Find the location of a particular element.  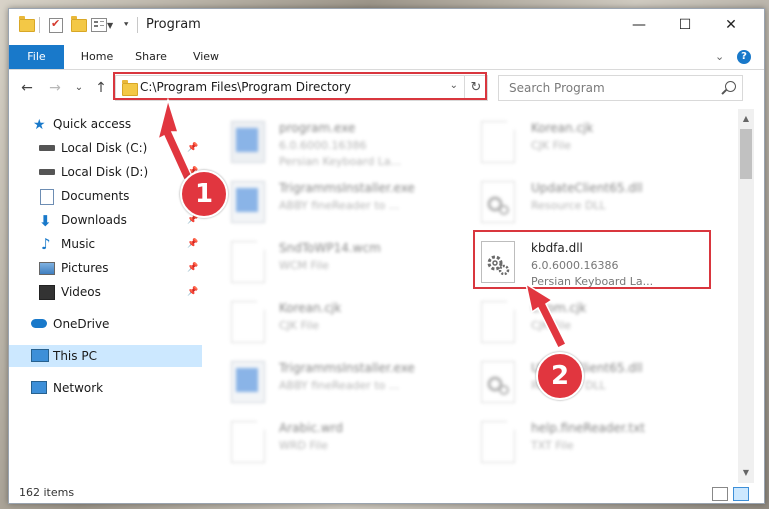

minimize-button: — is located at coordinates (639, 25).